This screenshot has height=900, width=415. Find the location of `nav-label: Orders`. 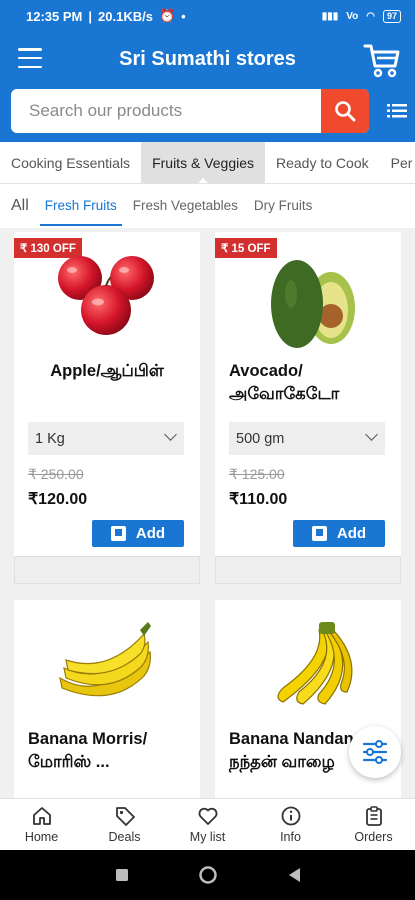

nav-label: Orders is located at coordinates (373, 837).